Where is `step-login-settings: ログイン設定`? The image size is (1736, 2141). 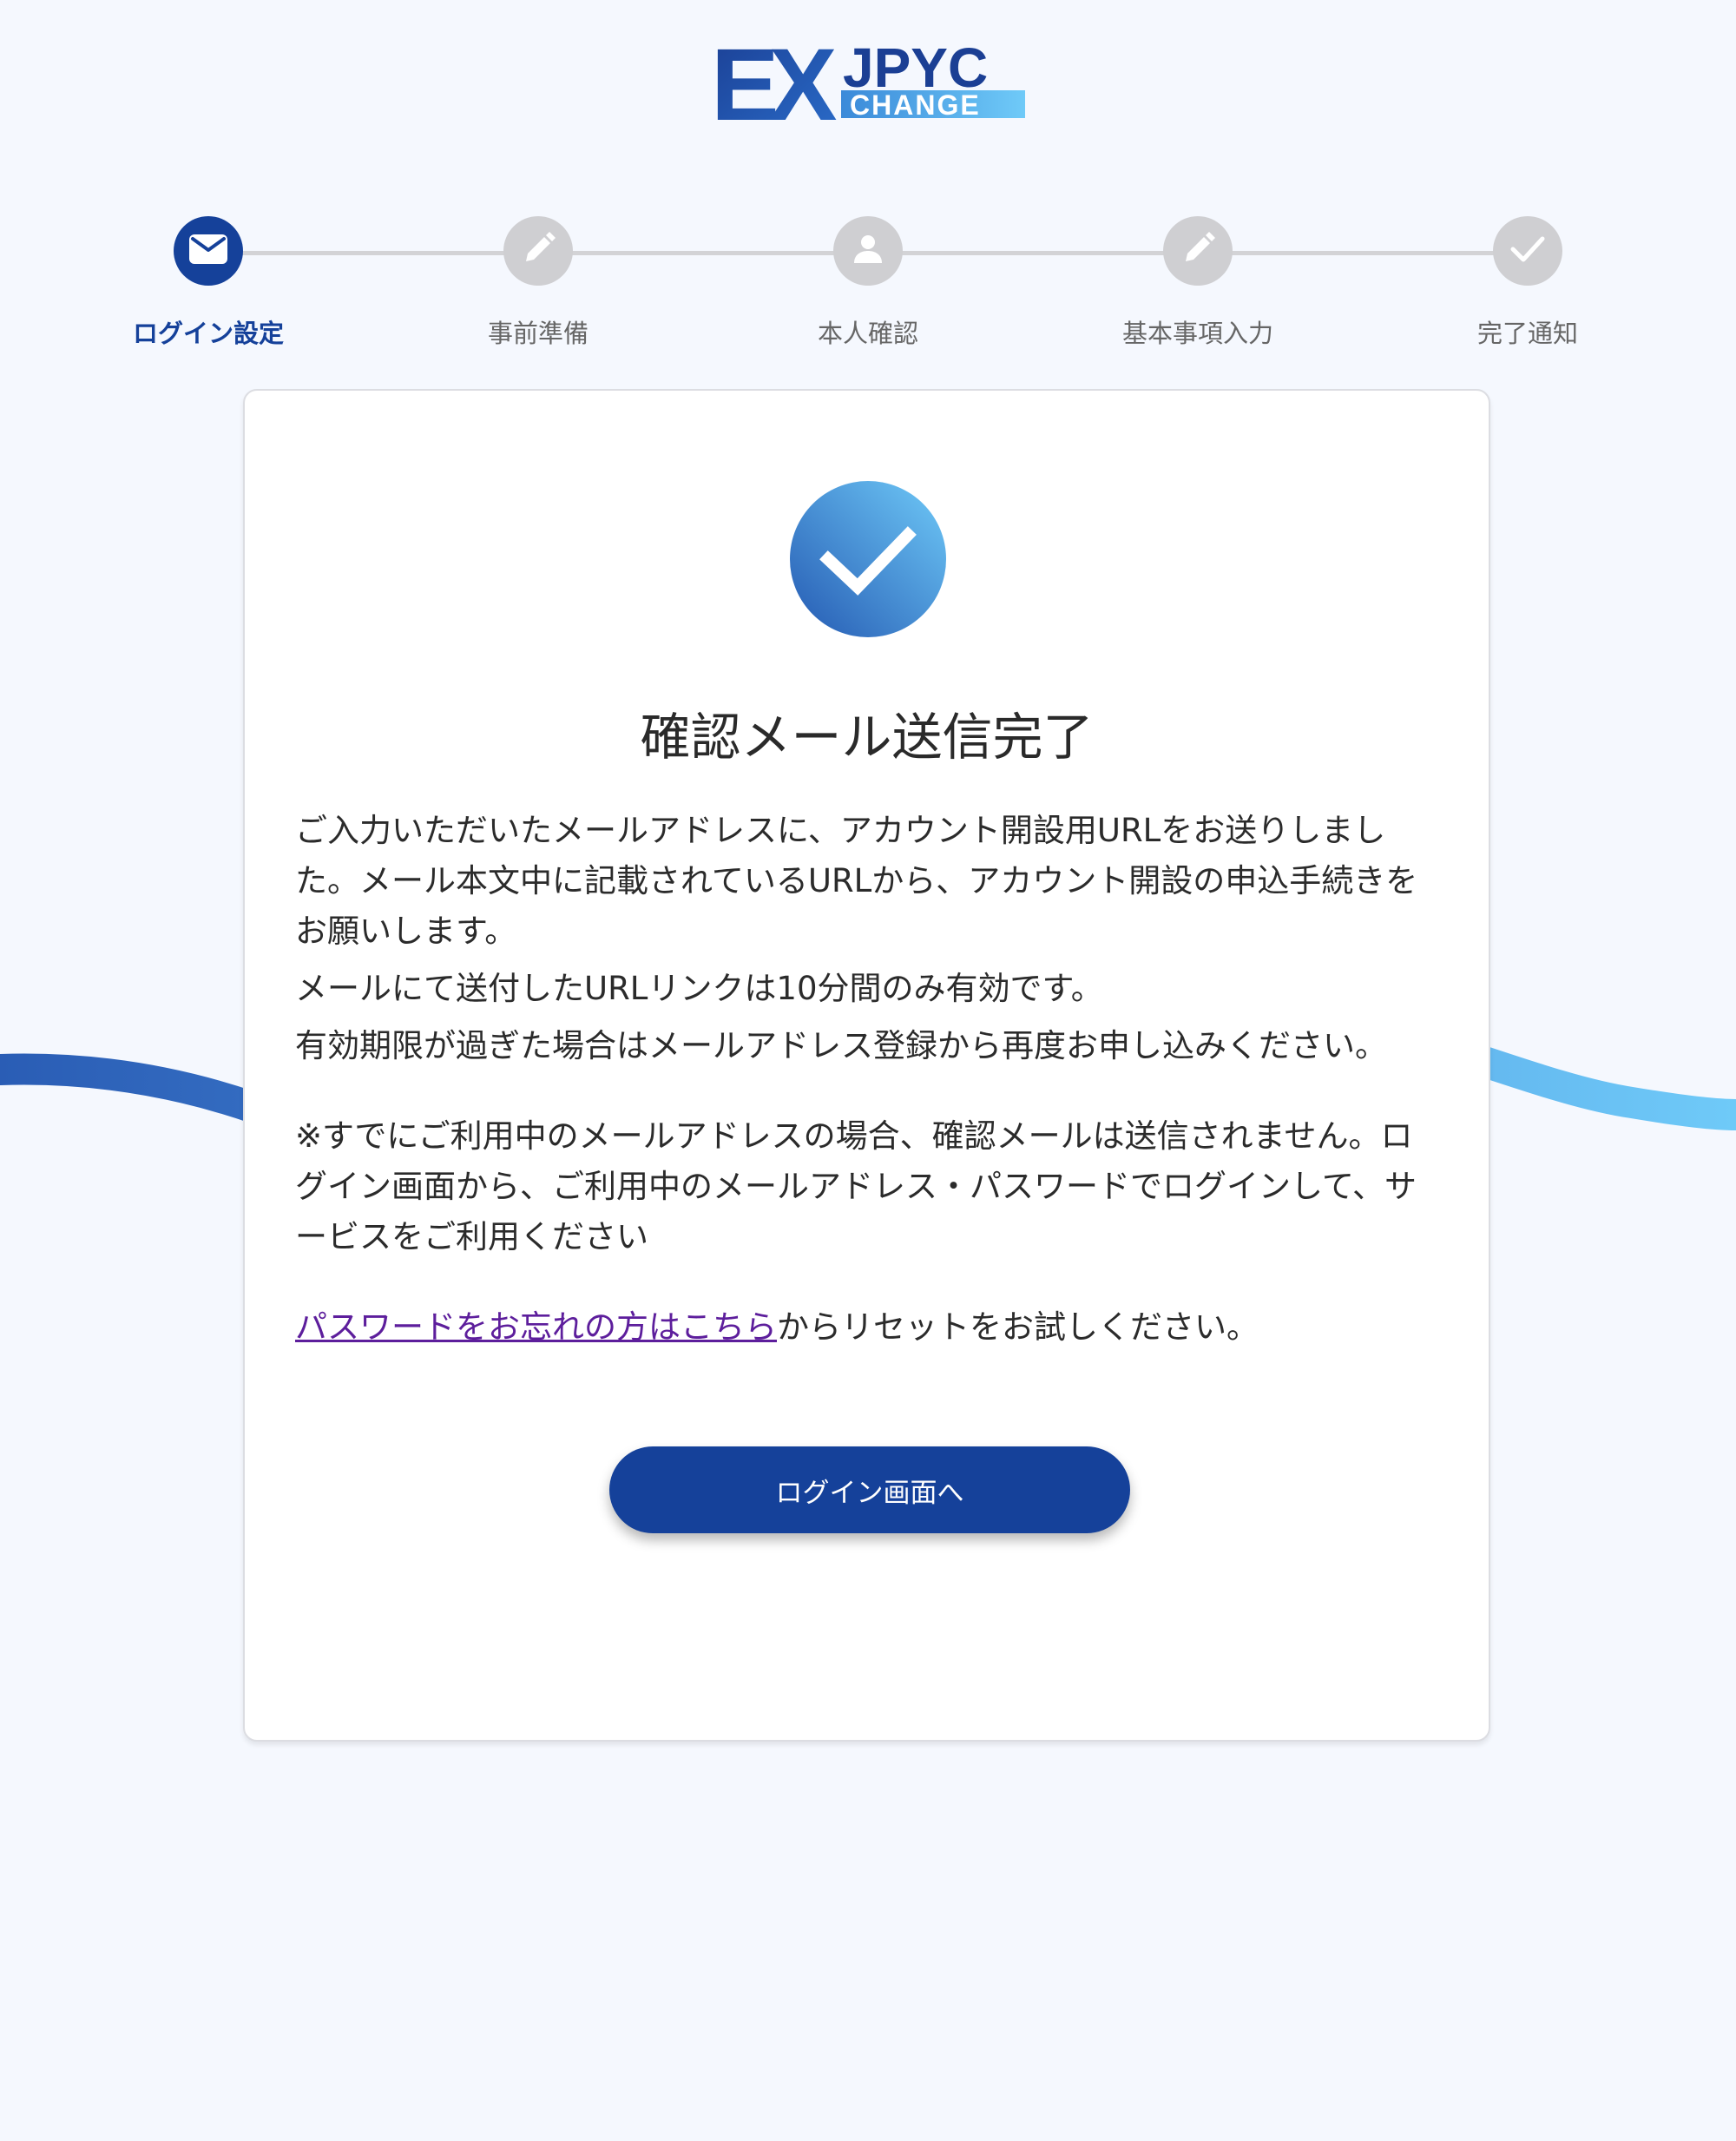
step-login-settings: ログイン設定 is located at coordinates (208, 283).